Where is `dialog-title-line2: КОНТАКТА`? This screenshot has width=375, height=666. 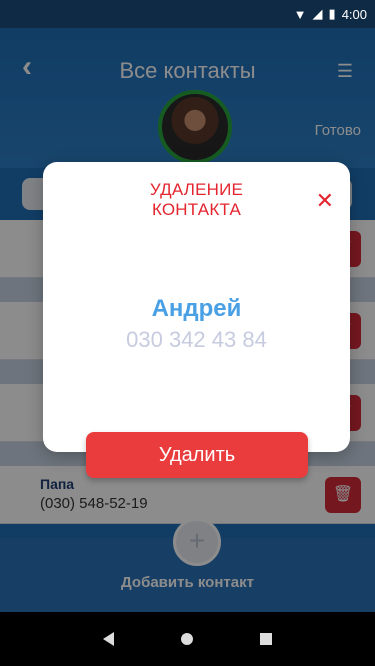 dialog-title-line2: КОНТАКТА is located at coordinates (196, 209).